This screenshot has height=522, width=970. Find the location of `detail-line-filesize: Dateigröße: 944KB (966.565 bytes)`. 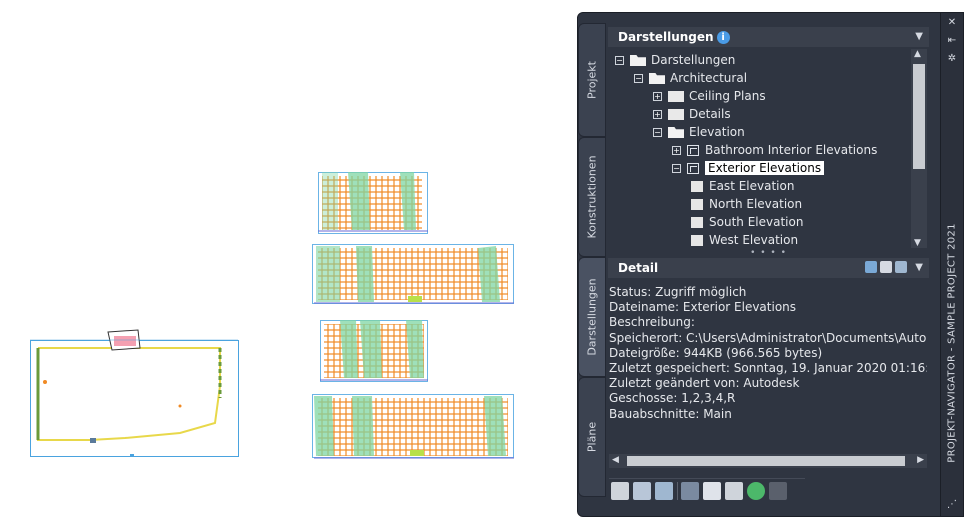

detail-line-filesize: Dateigröße: 944KB (966.565 bytes) is located at coordinates (716, 352).